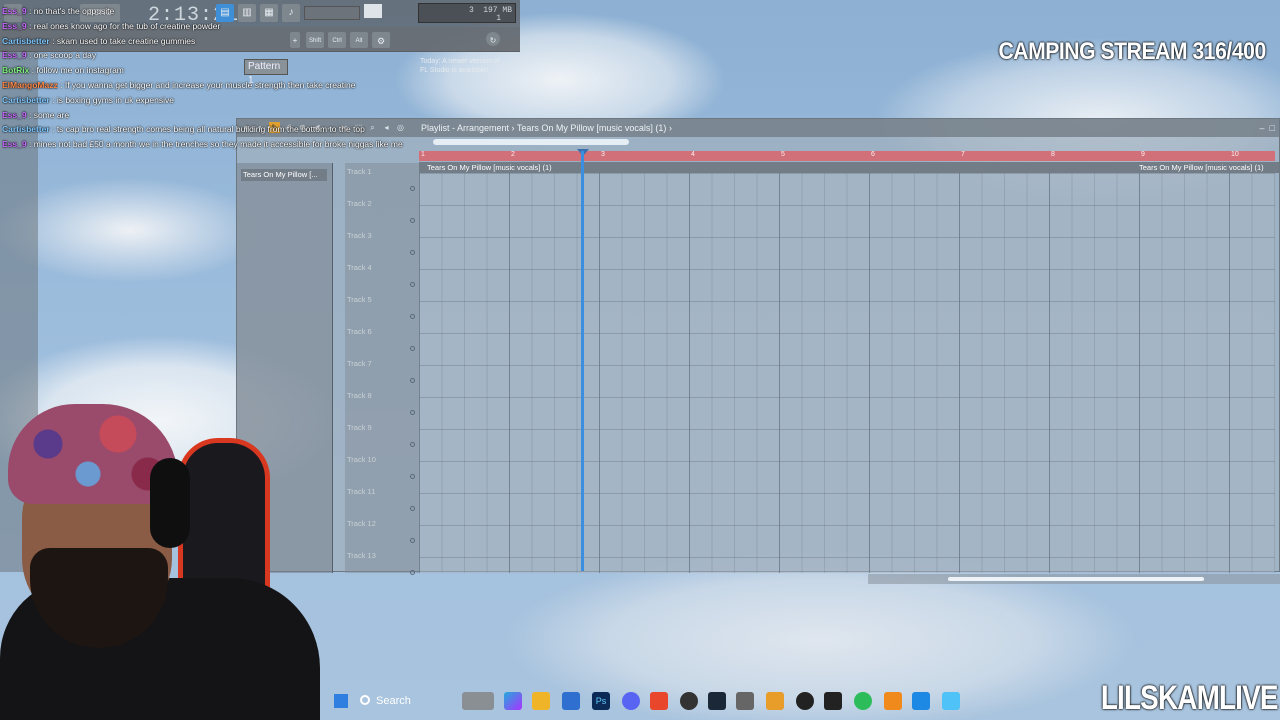 Image resolution: width=1280 pixels, height=720 pixels. I want to click on track-label: Track 8, so click(377, 399).